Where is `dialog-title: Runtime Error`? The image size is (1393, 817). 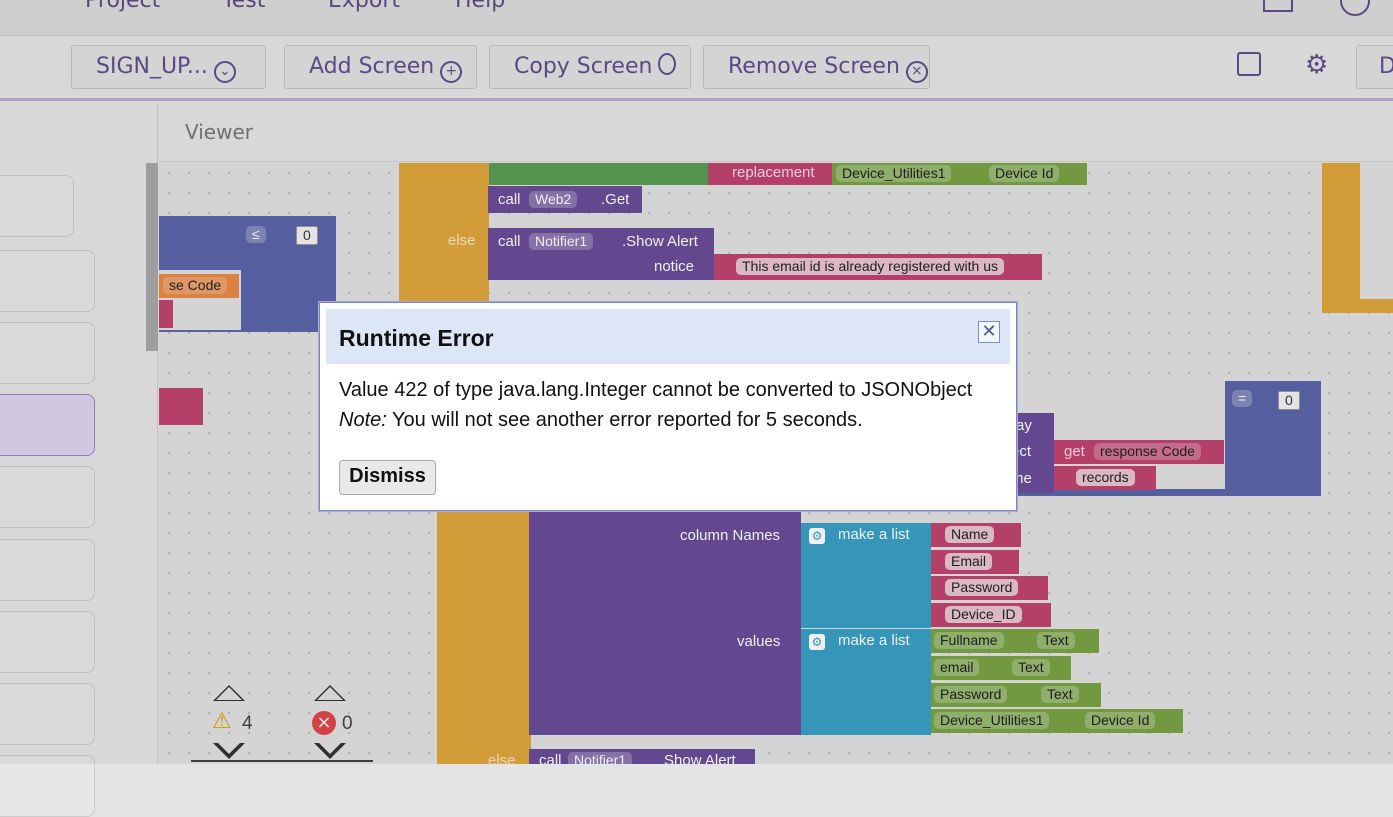
dialog-title: Runtime Error is located at coordinates (416, 338).